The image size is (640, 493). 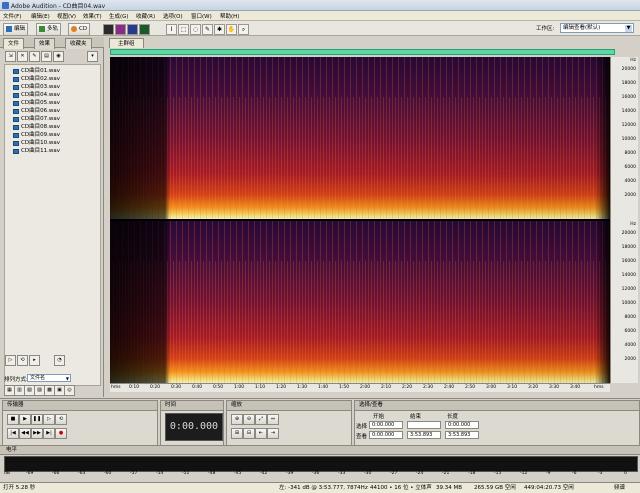 What do you see at coordinates (45, 43) in the screenshot?
I see `tab-effects: 效果` at bounding box center [45, 43].